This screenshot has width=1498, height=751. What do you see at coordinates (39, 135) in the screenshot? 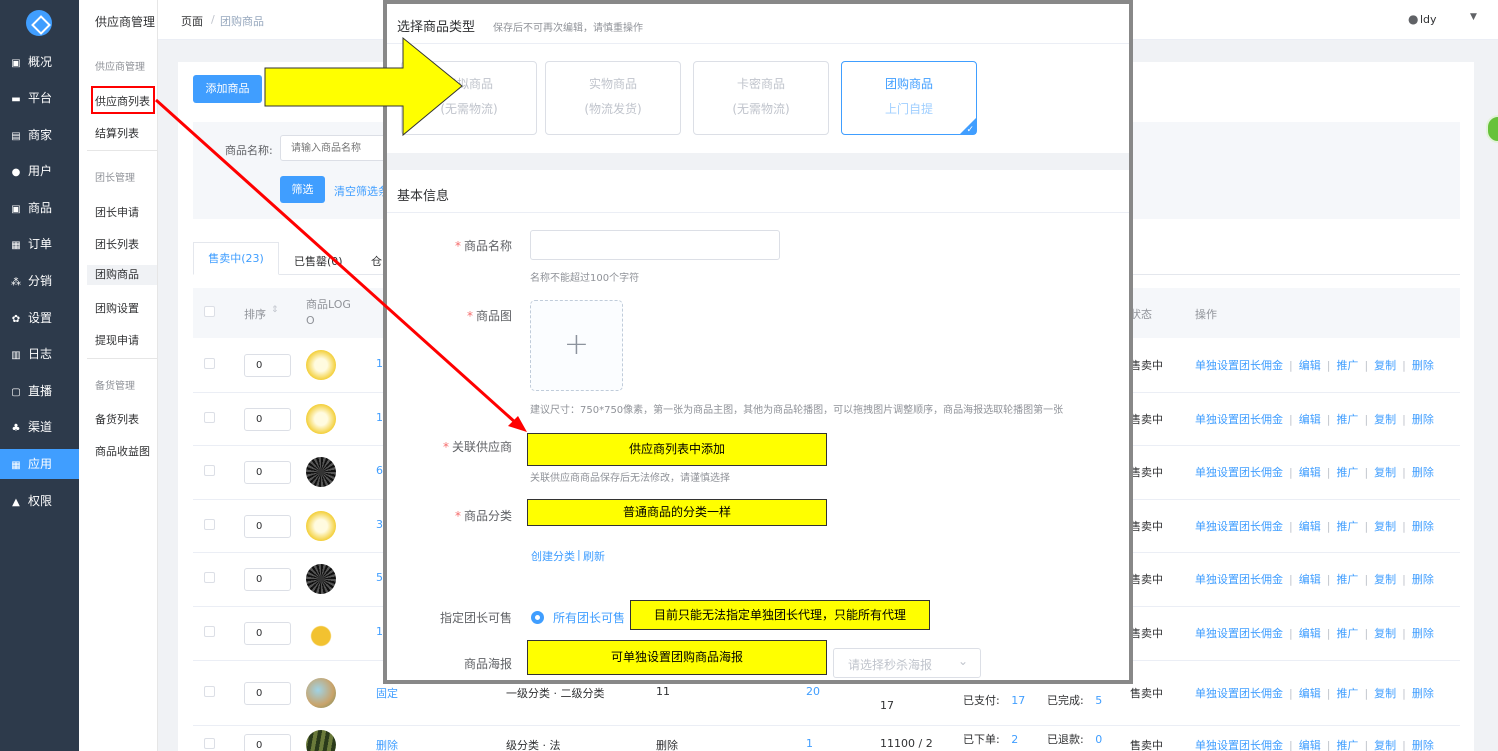
I see `nav-merchant: ▤ 商家` at bounding box center [39, 135].